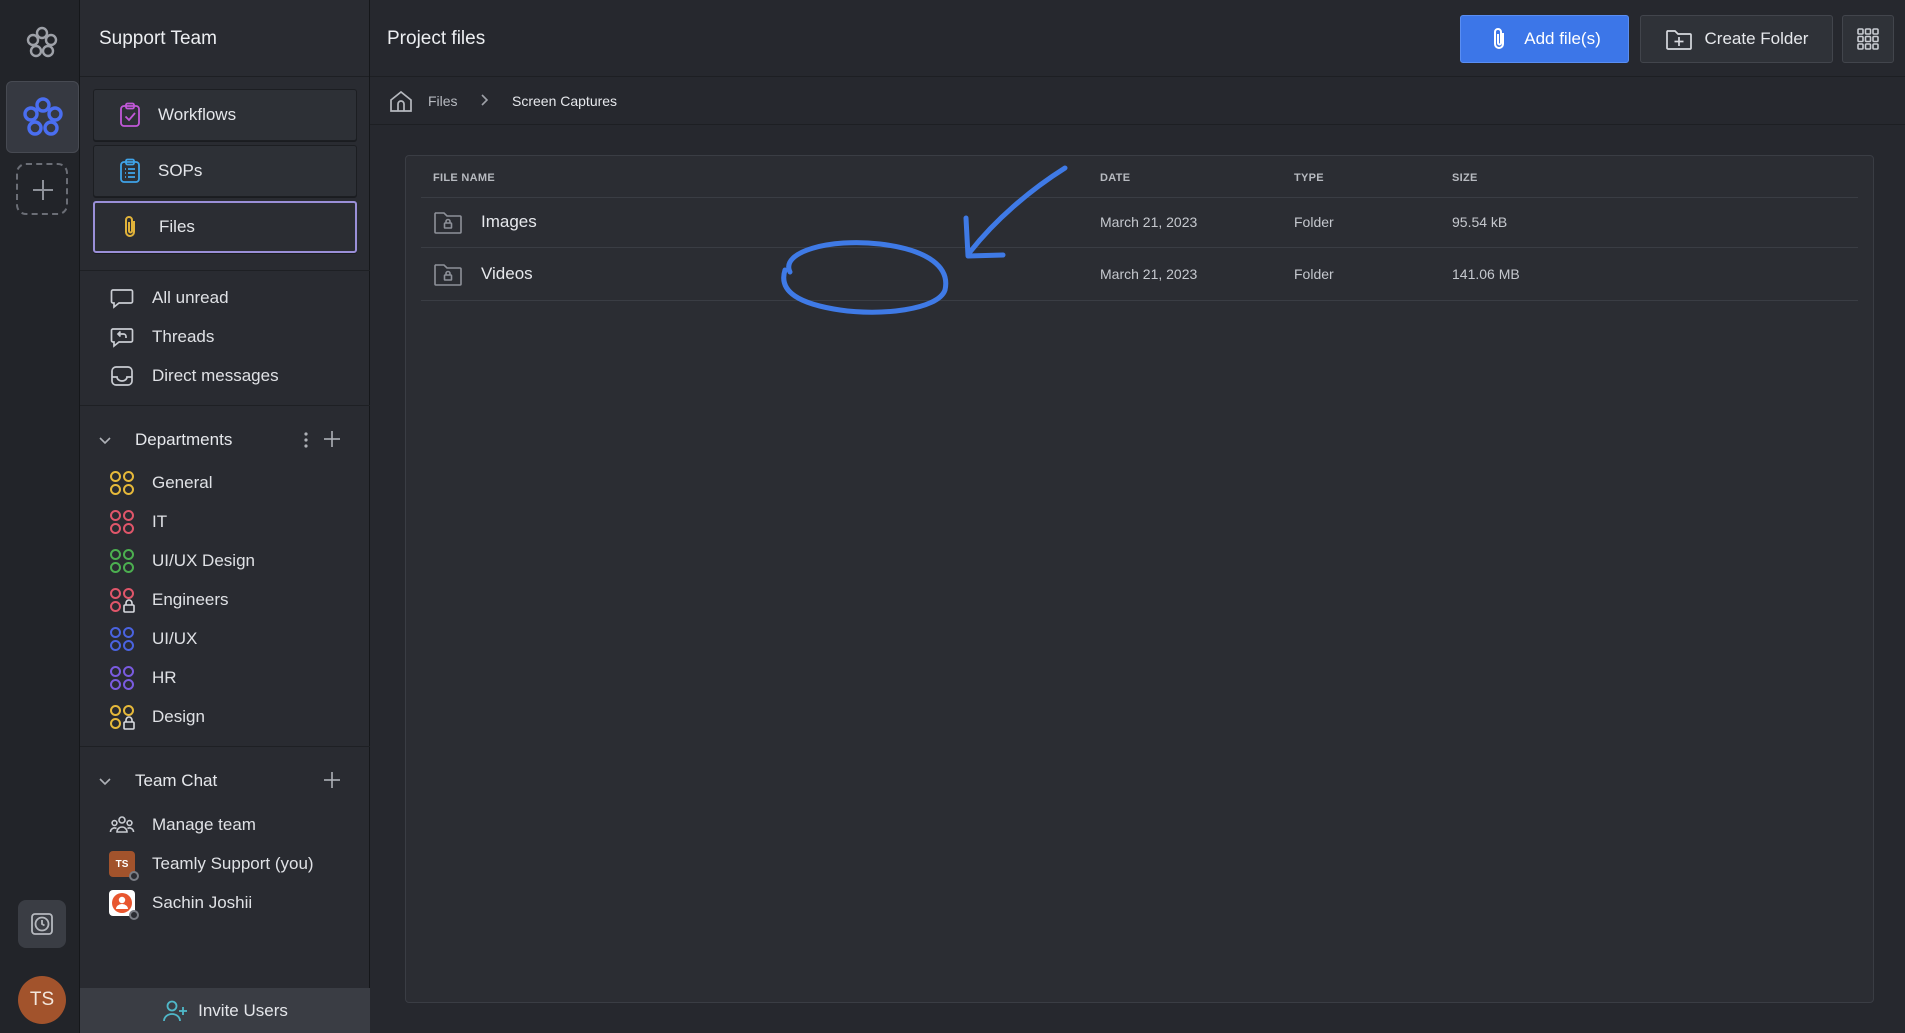 This screenshot has width=1905, height=1033. I want to click on sidebar-item-all-unread: All unread, so click(169, 298).